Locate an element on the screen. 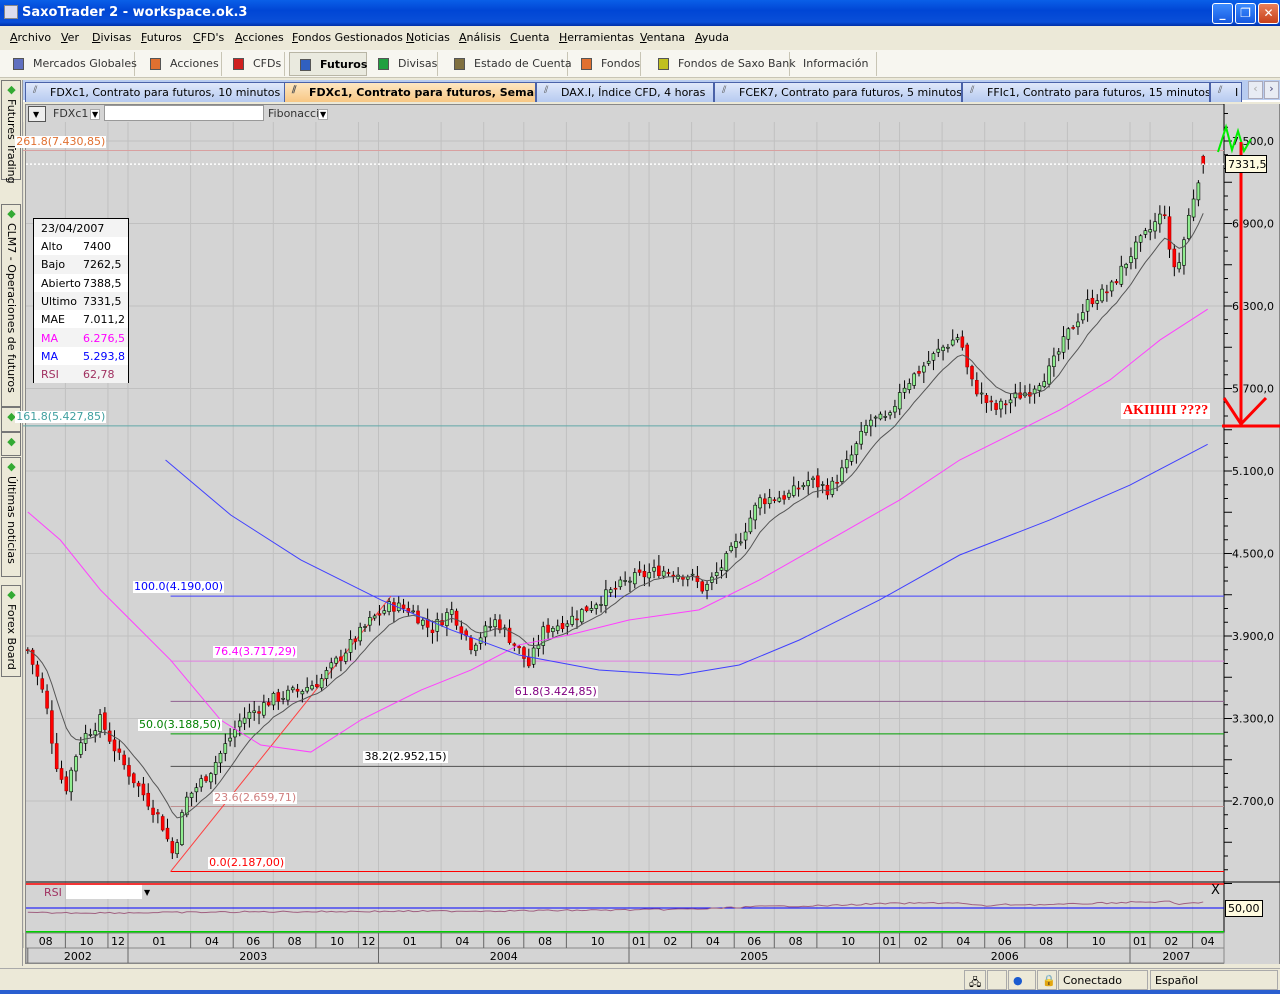  minimize-button: _ is located at coordinates (1222, 13).